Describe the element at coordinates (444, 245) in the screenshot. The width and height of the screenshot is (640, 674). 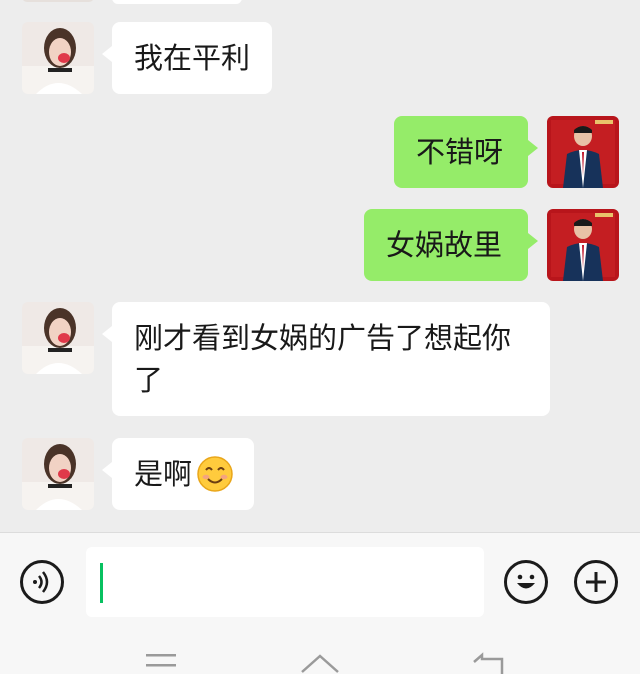
I see `message-text: 女娲故里` at that location.